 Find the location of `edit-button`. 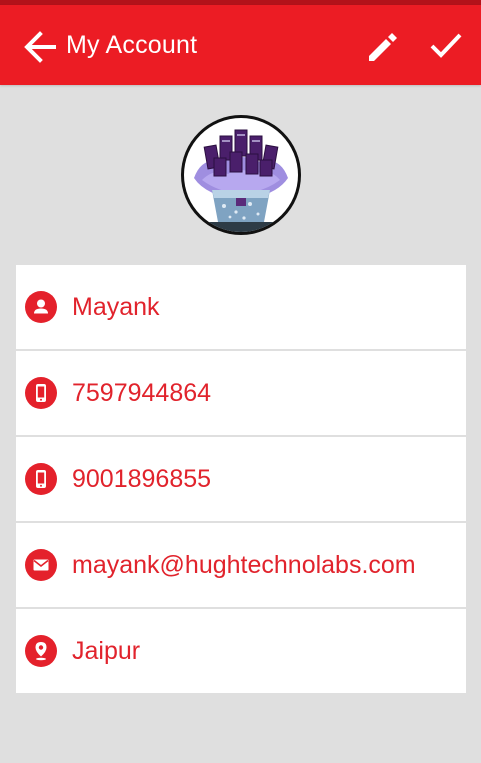

edit-button is located at coordinates (383, 46).